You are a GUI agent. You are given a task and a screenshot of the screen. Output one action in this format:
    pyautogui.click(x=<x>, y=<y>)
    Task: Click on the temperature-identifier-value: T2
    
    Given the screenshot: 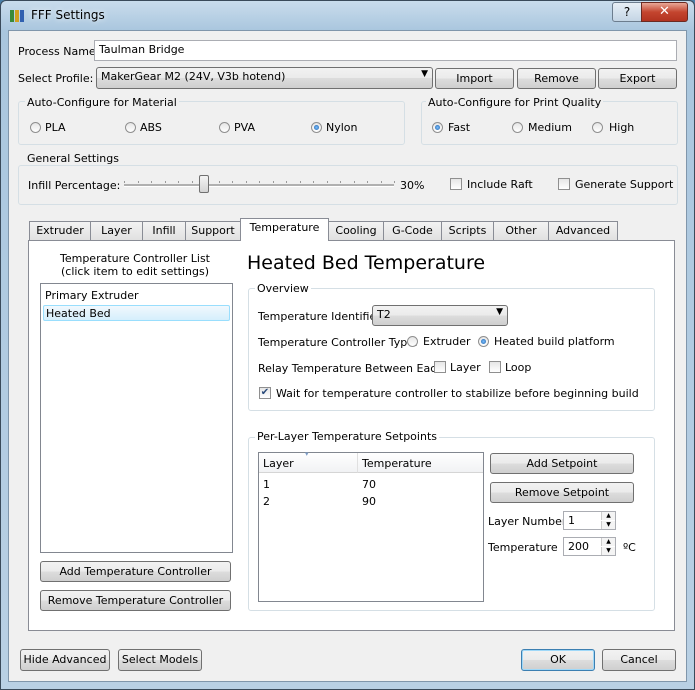 What is the action you would take?
    pyautogui.click(x=384, y=314)
    